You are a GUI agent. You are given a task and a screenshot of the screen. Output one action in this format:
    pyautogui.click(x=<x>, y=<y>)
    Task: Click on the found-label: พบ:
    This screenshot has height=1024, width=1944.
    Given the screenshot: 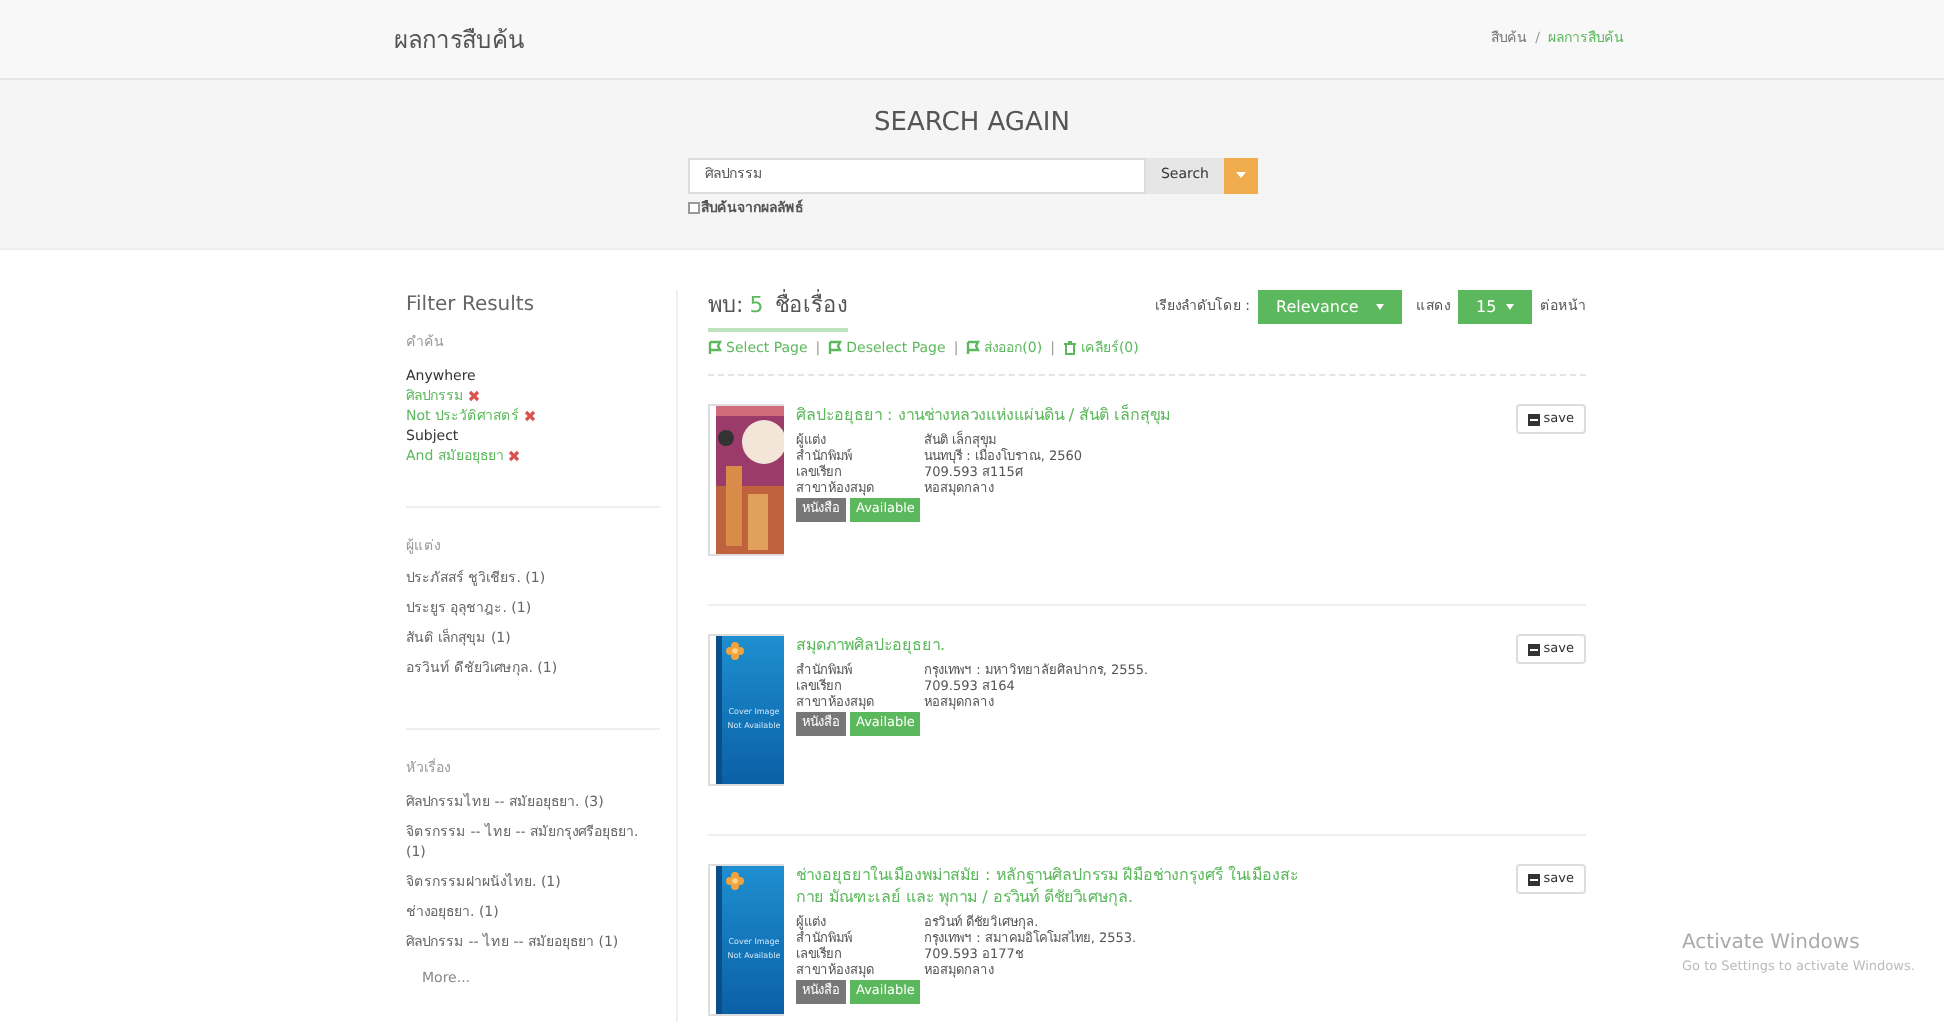 What is the action you would take?
    pyautogui.click(x=726, y=306)
    